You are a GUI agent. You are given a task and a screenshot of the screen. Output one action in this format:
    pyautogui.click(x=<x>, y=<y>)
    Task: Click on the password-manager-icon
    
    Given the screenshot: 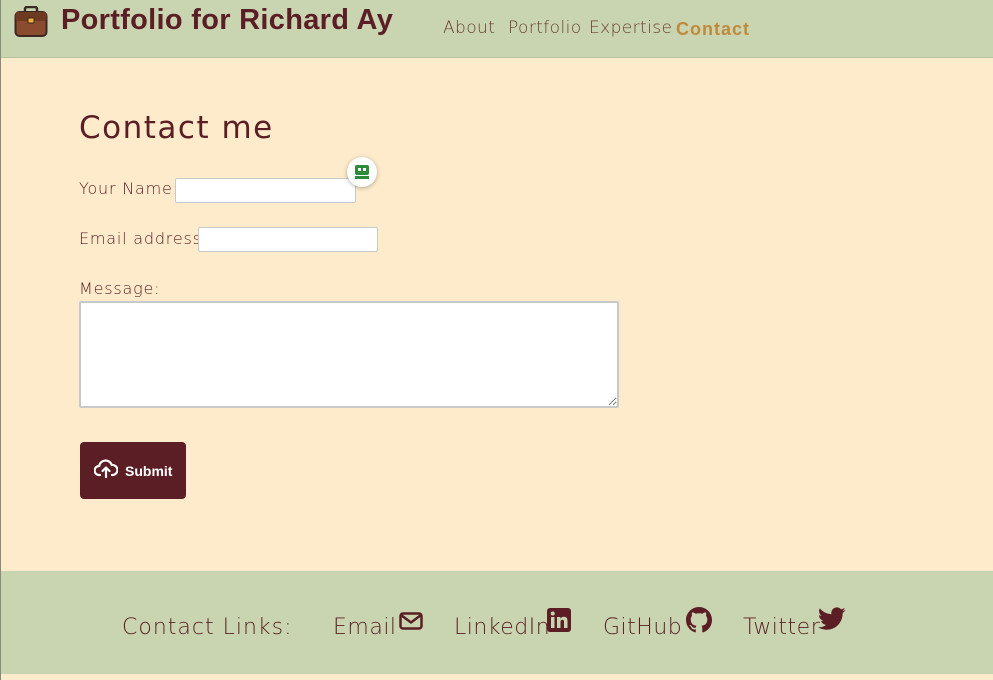 What is the action you would take?
    pyautogui.click(x=362, y=172)
    